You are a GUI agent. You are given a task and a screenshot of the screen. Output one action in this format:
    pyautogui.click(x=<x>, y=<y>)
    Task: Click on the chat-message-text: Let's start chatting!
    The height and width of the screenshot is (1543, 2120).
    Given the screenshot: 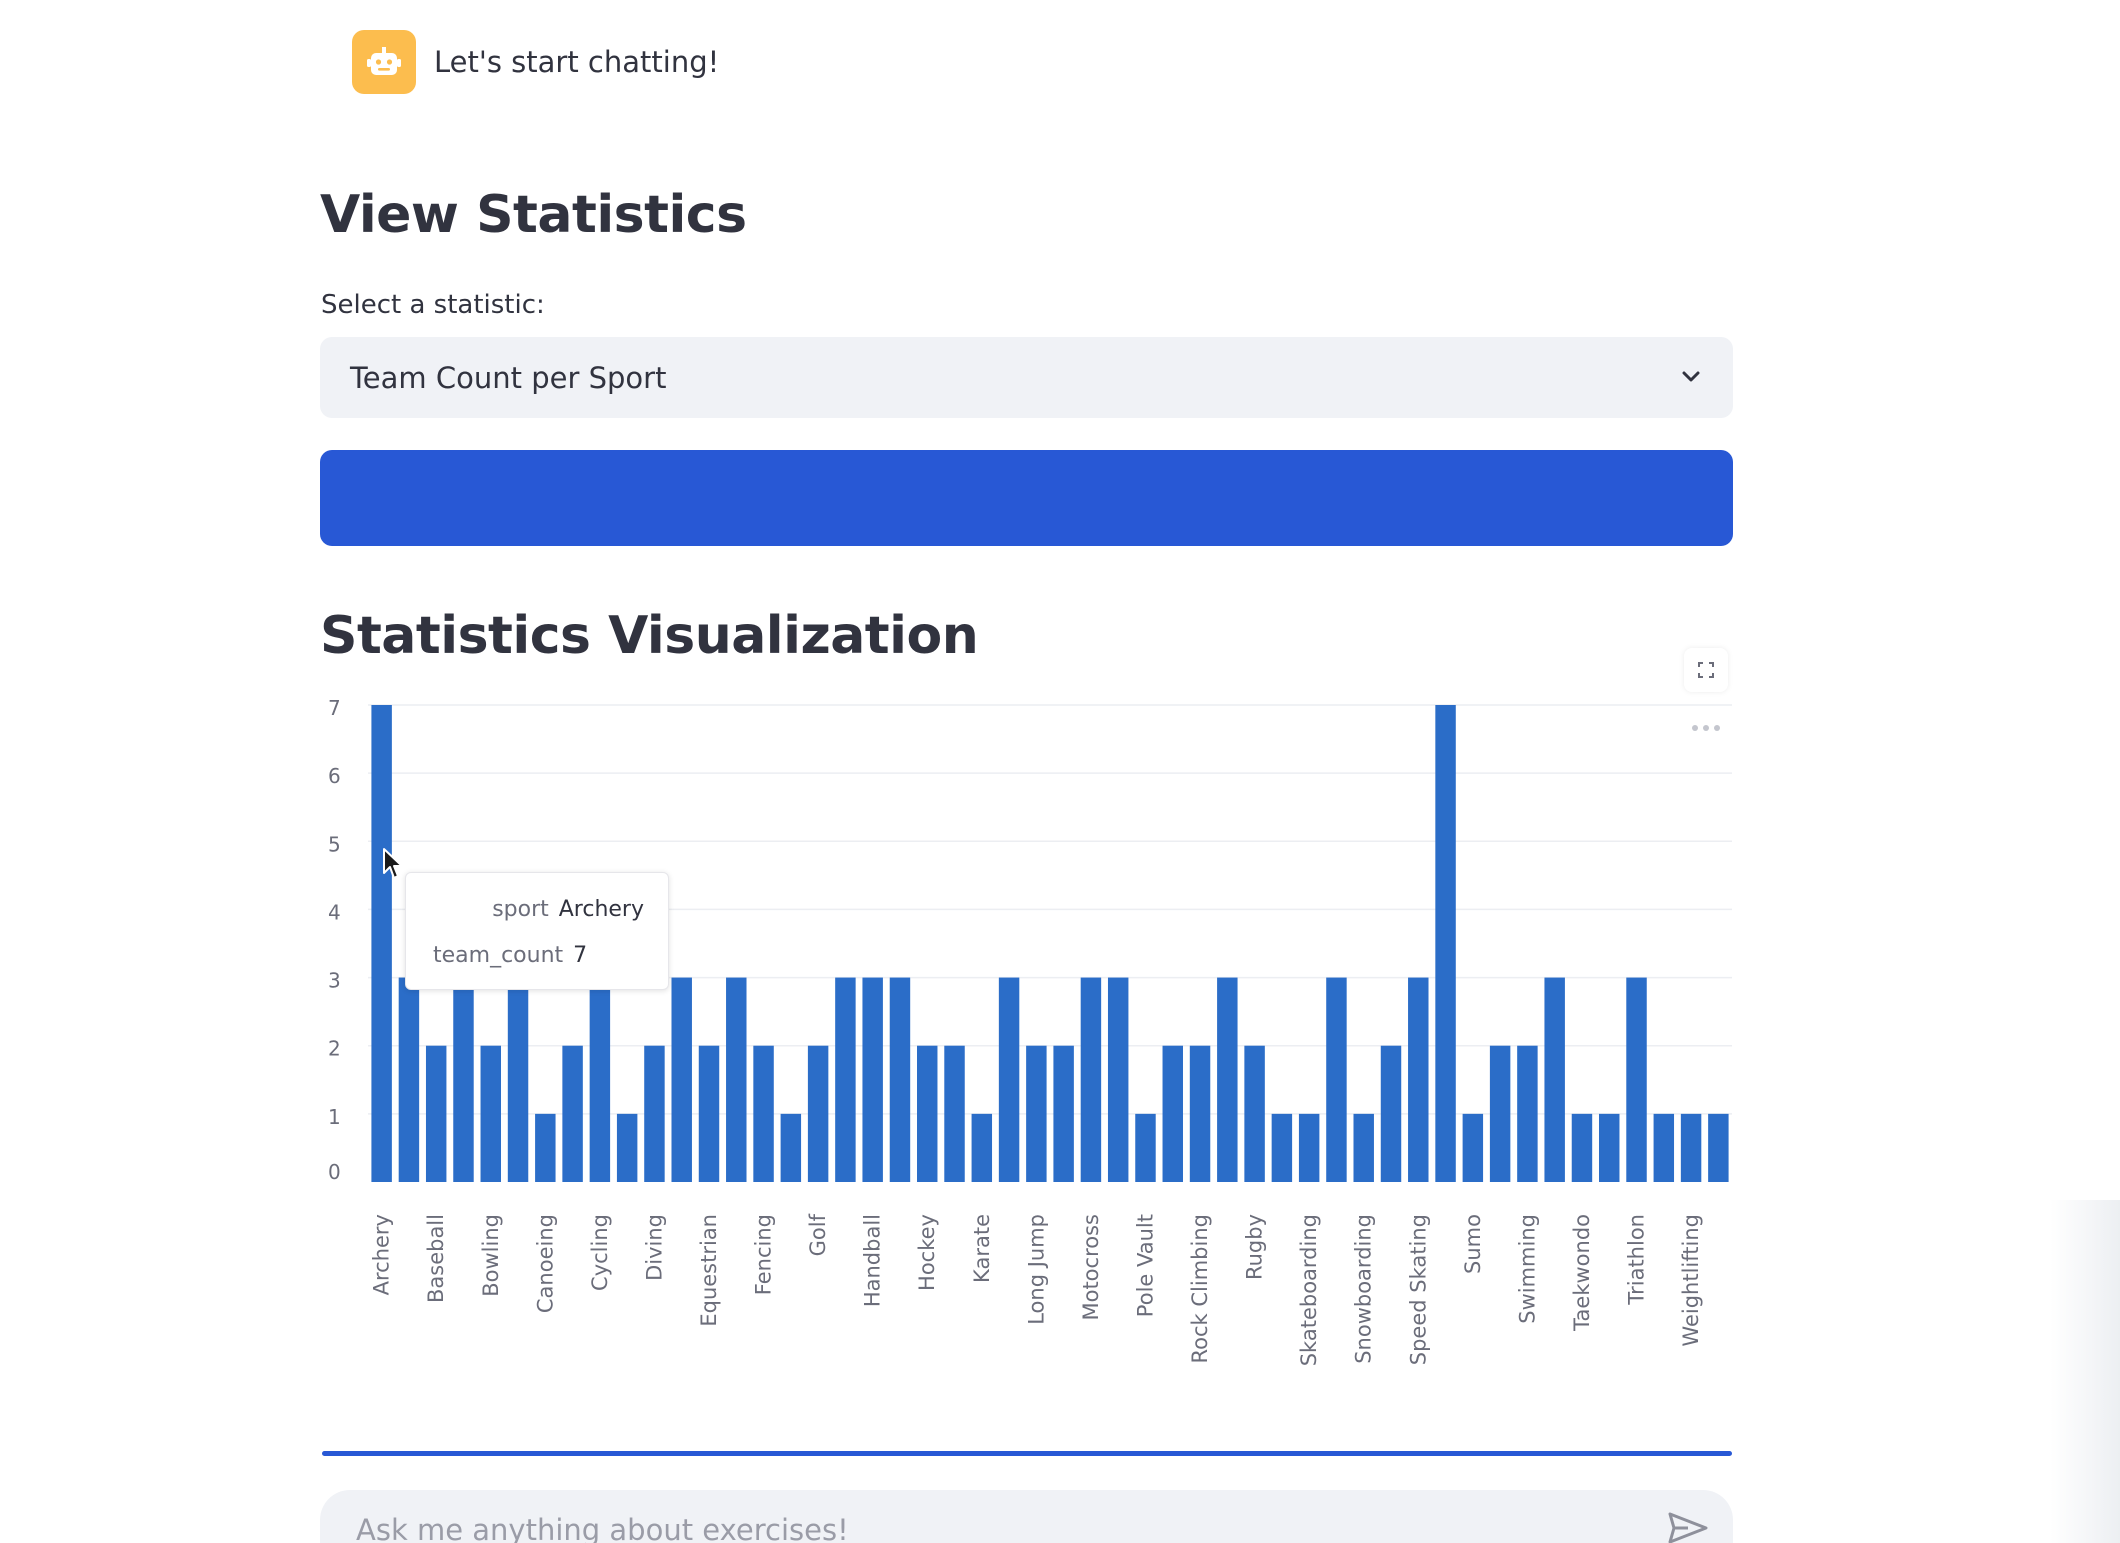 What is the action you would take?
    pyautogui.click(x=577, y=62)
    